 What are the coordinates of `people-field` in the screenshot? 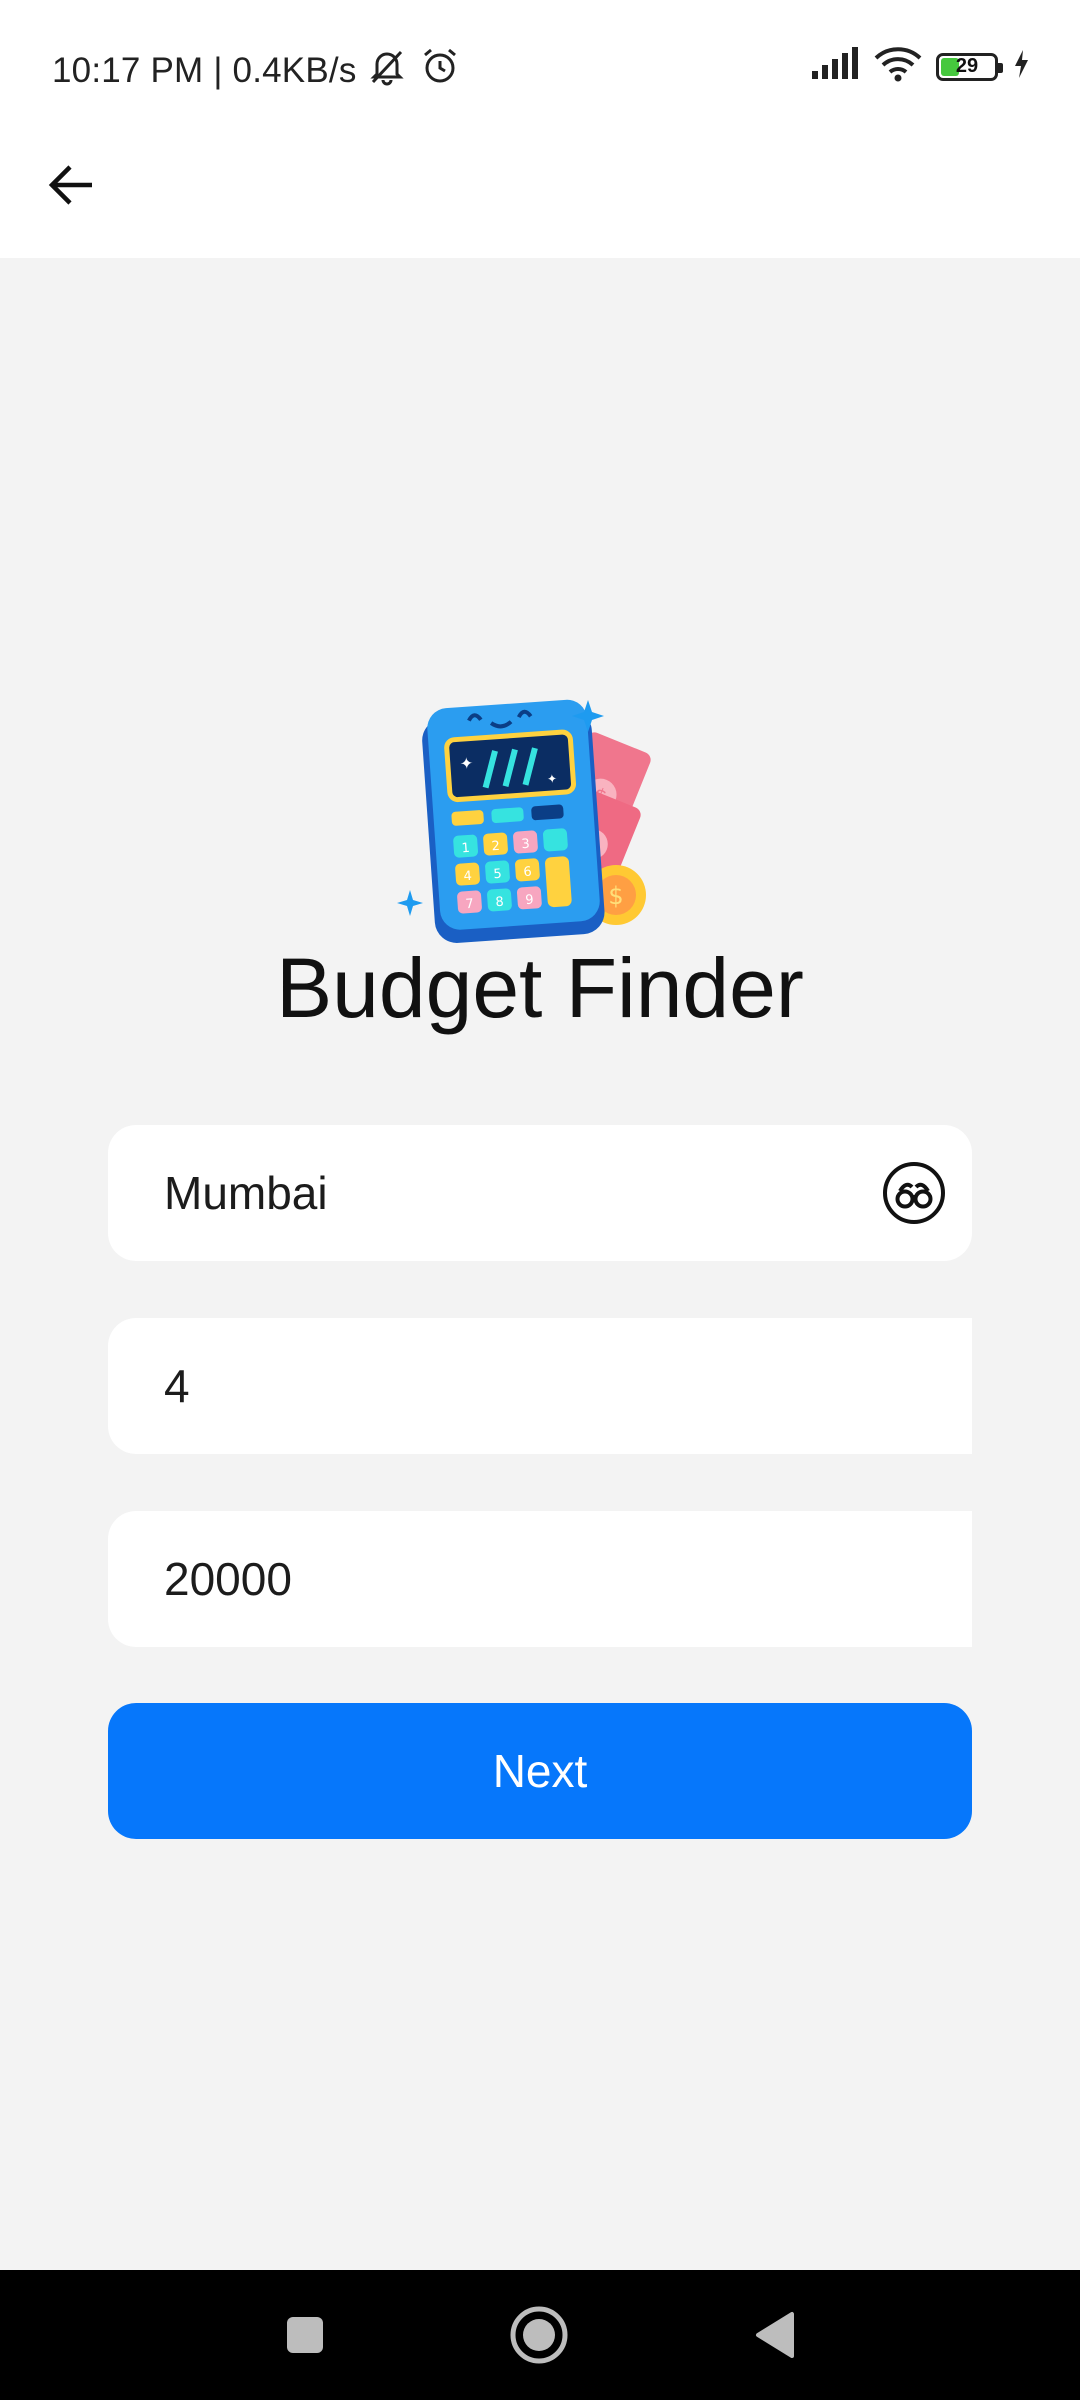 It's located at (540, 1386).